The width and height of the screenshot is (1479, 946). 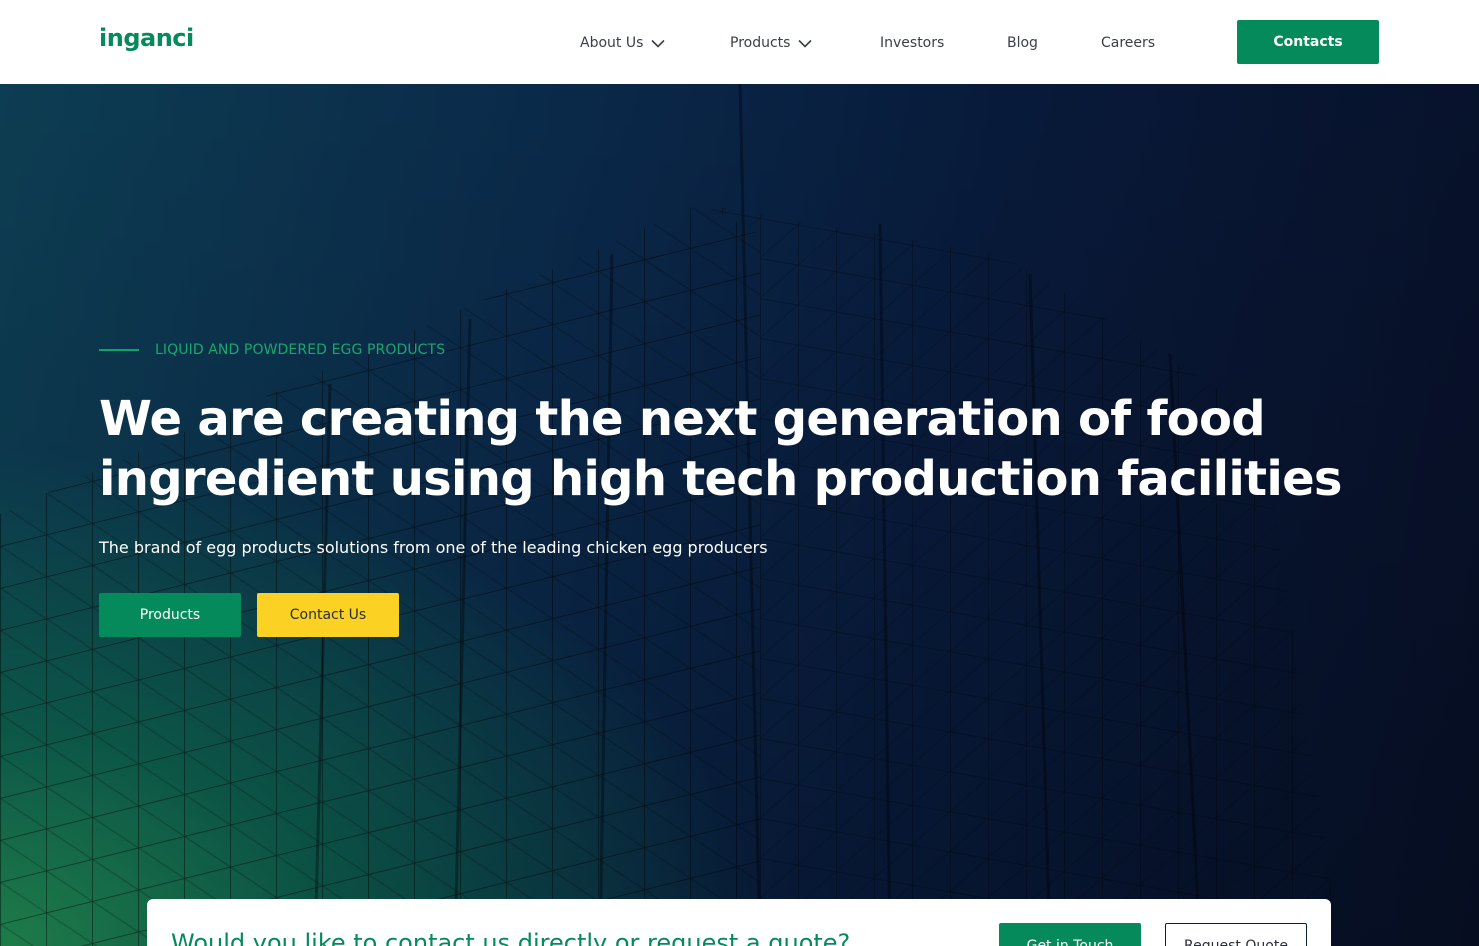 I want to click on nav-item-products: Products, so click(x=771, y=43).